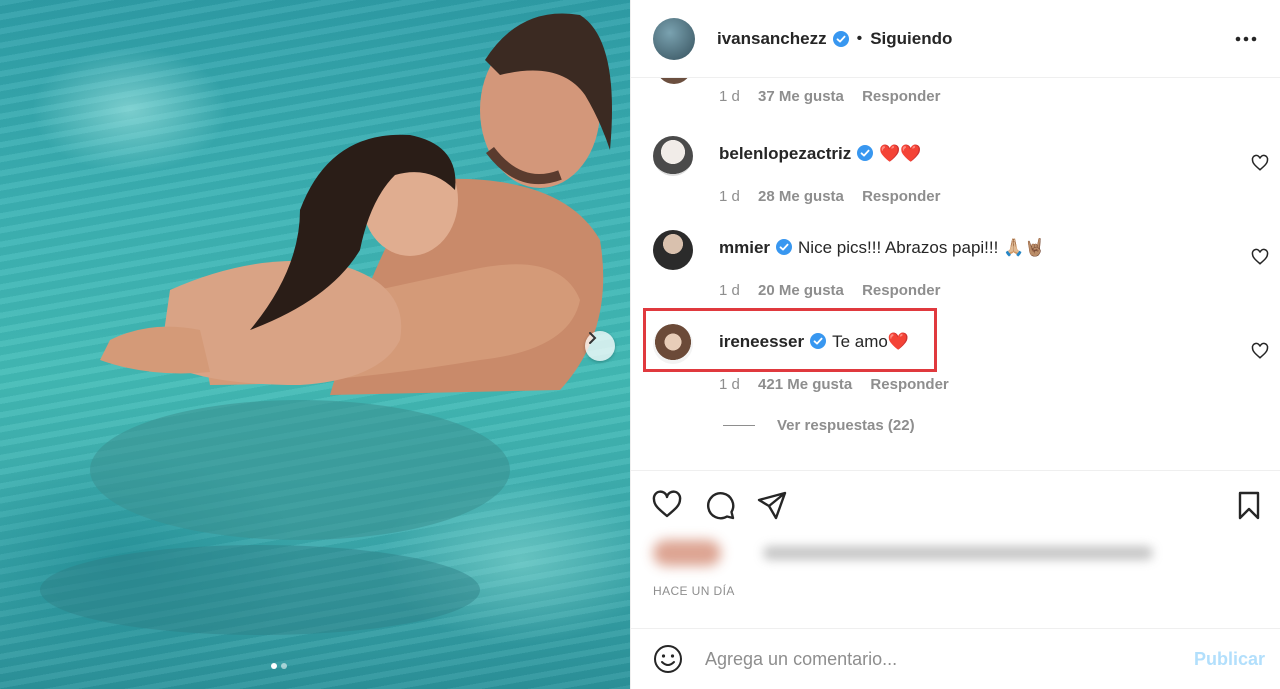  Describe the element at coordinates (911, 39) in the screenshot. I see `follow-status-button: Siguiendo` at that location.